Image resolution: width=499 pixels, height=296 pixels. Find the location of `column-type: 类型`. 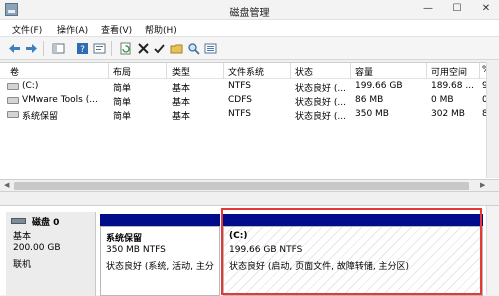

column-type: 类型 is located at coordinates (181, 72).